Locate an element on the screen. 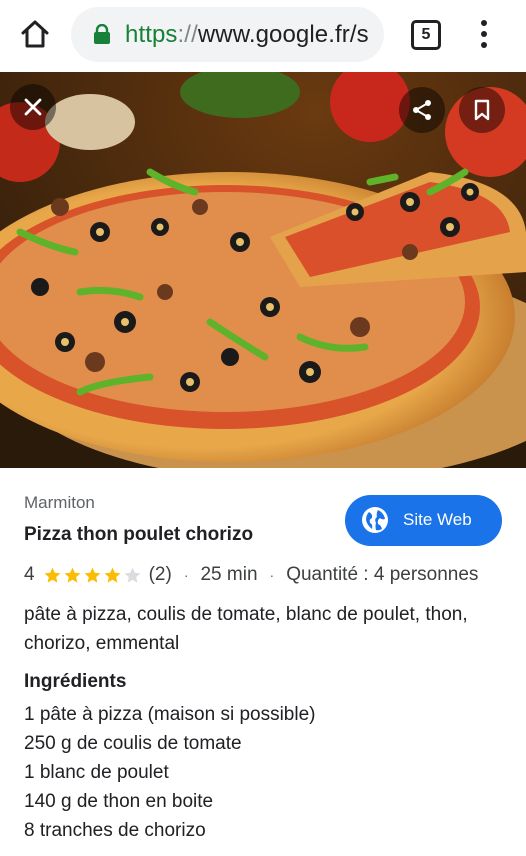 The height and width of the screenshot is (856, 526). ingredients-heading: Ingrédients is located at coordinates (75, 681).